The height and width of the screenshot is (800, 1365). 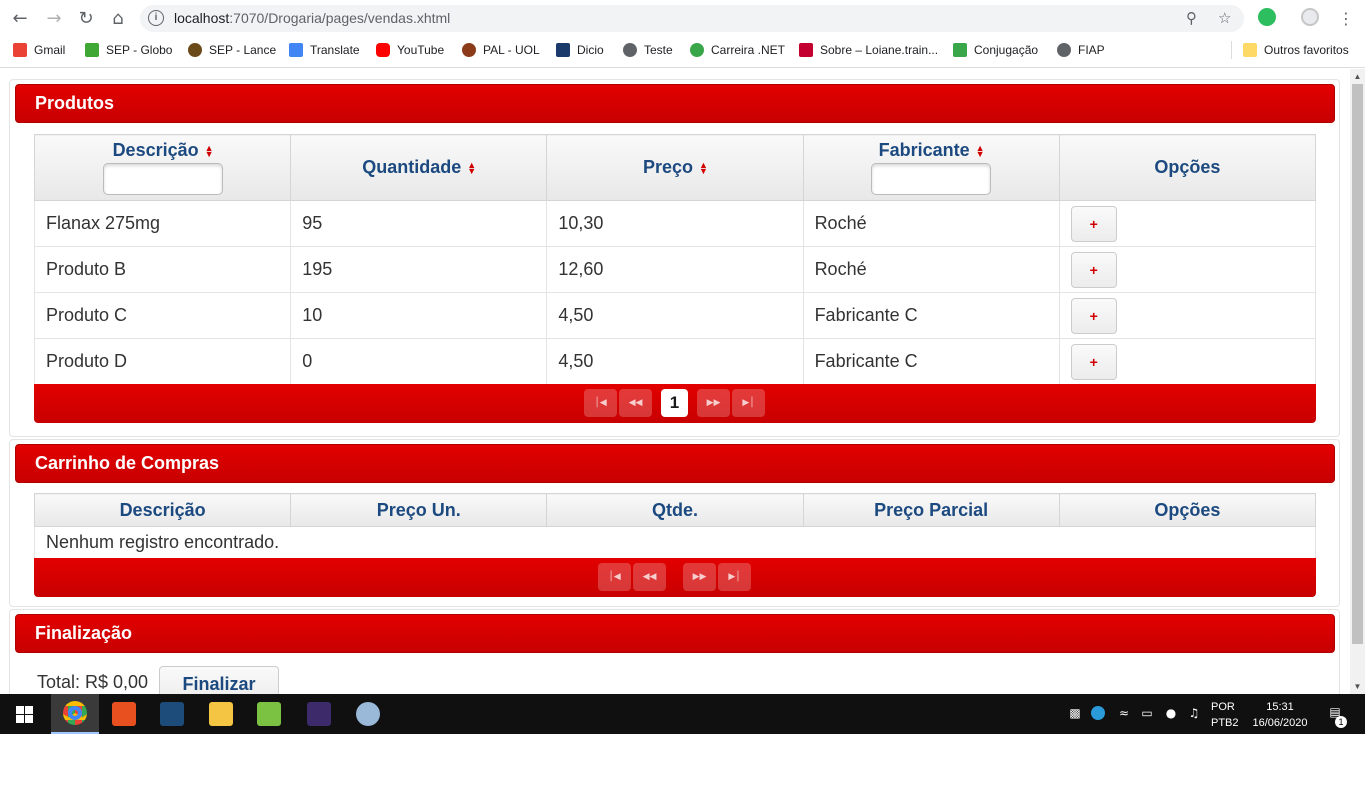 What do you see at coordinates (1124, 713) in the screenshot?
I see `wifi-icon: ≈` at bounding box center [1124, 713].